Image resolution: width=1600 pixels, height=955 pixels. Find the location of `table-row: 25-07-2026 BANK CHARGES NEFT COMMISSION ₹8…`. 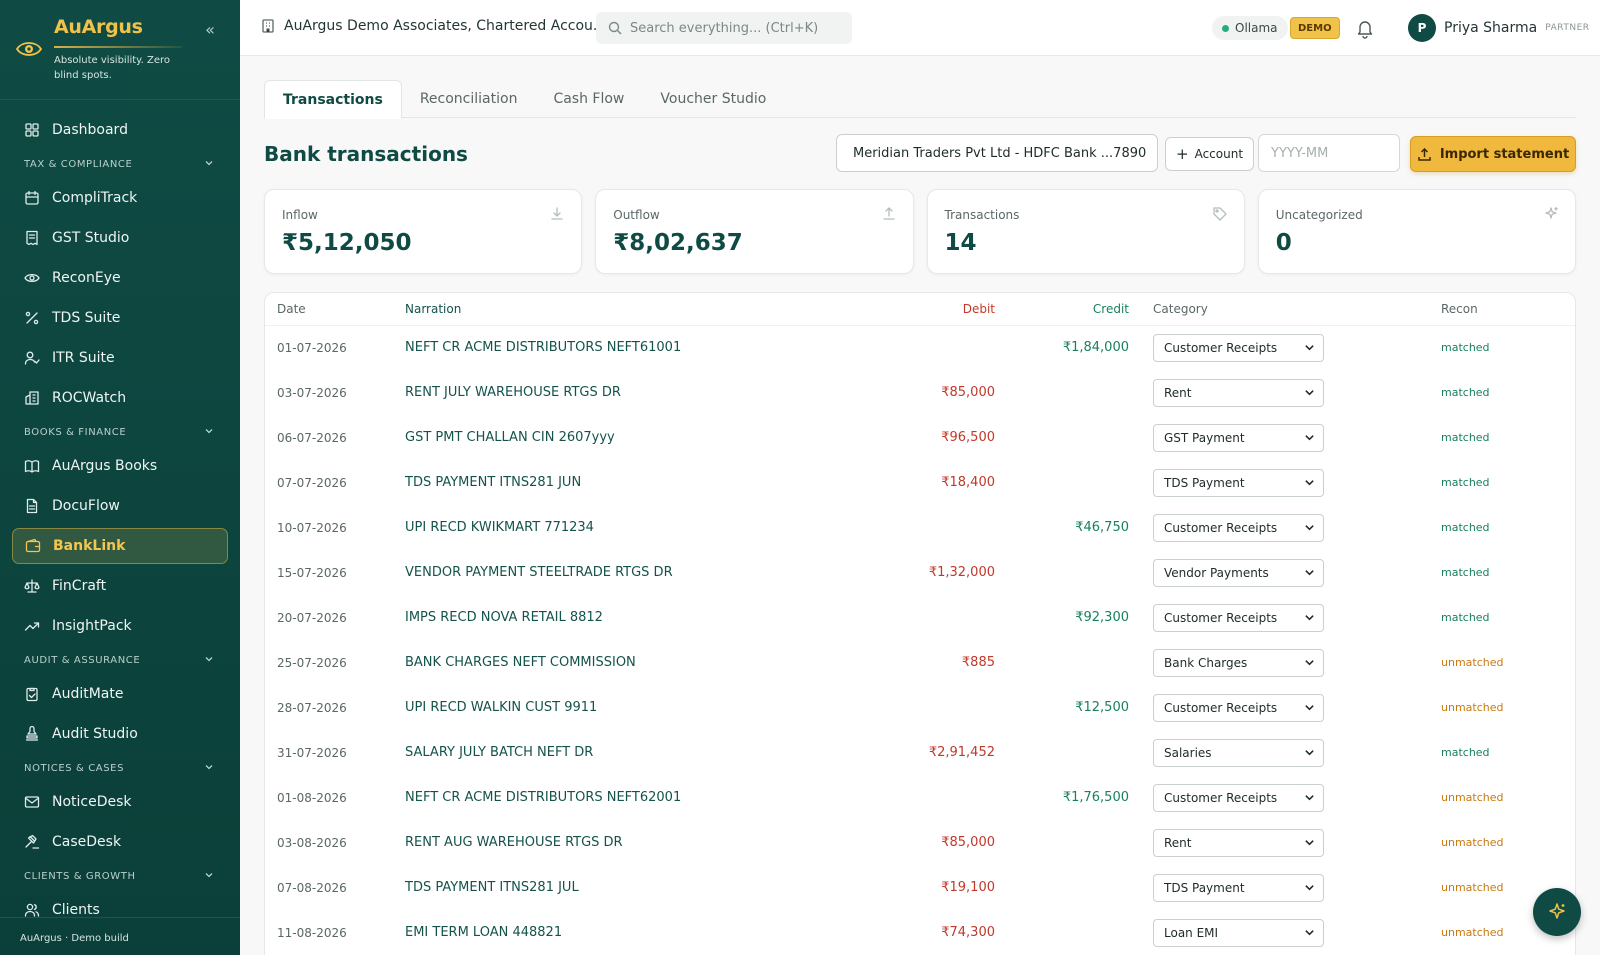

table-row: 25-07-2026 BANK CHARGES NEFT COMMISSION ₹8… is located at coordinates (920, 662).